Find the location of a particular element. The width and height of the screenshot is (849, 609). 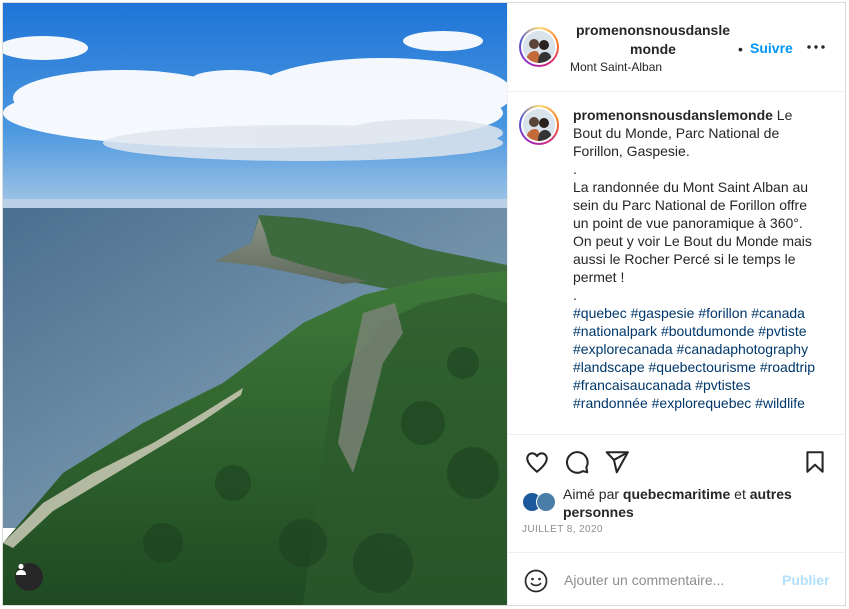

author-username: promenonsnousdanslemonde is located at coordinates (653, 40).